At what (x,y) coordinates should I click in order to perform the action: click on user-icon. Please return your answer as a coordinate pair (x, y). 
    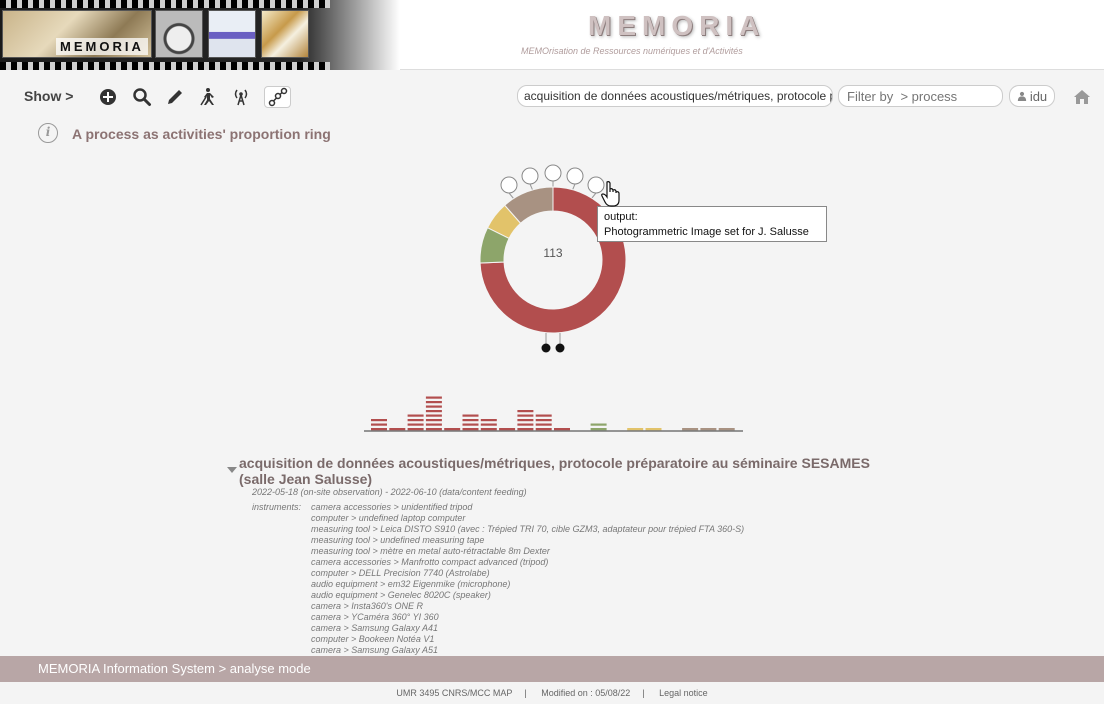
    Looking at the image, I should click on (1021, 96).